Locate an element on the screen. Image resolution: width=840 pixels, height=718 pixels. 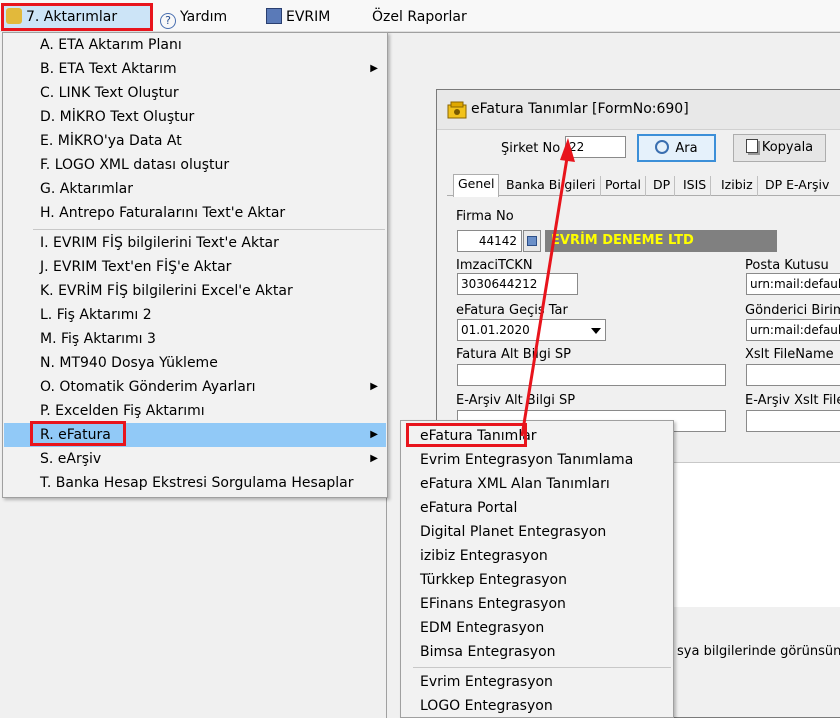
copy-icon is located at coordinates (751, 146).